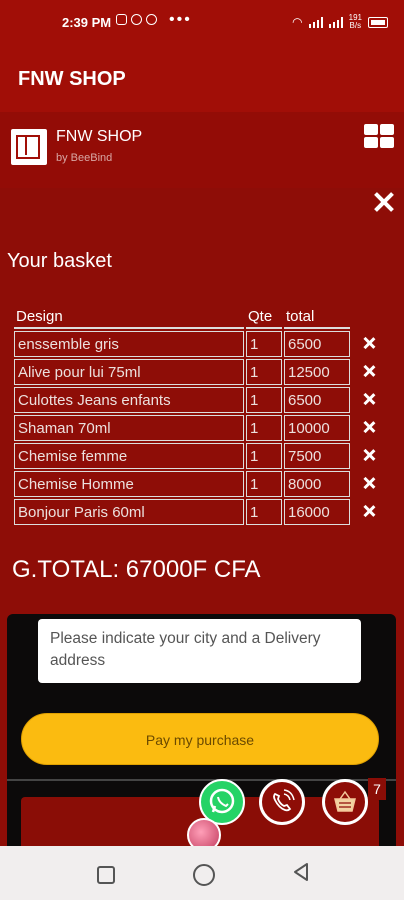 The width and height of the screenshot is (404, 900). I want to click on gallery-icon, so click(121, 19).